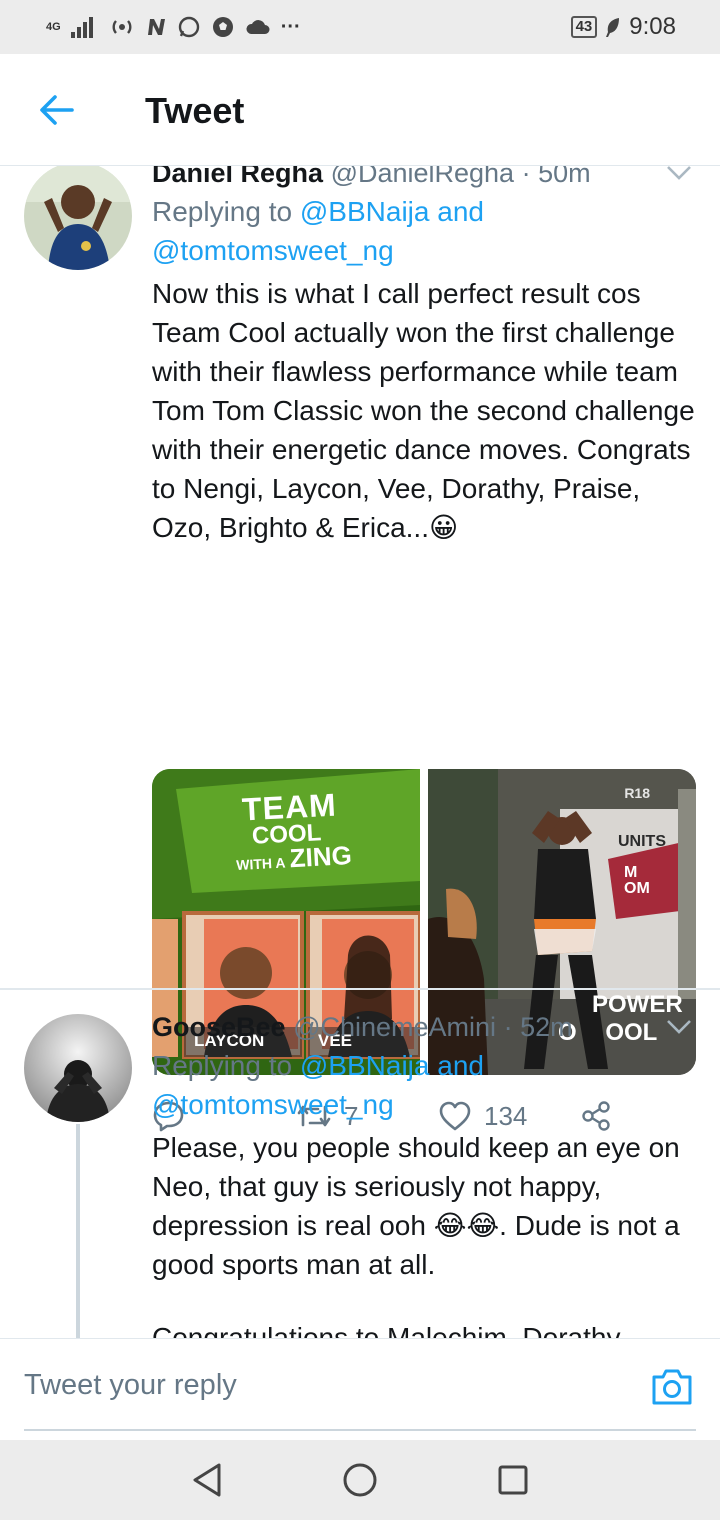  I want to click on status-bar: 4G ··· 43 9:08, so click(360, 27).